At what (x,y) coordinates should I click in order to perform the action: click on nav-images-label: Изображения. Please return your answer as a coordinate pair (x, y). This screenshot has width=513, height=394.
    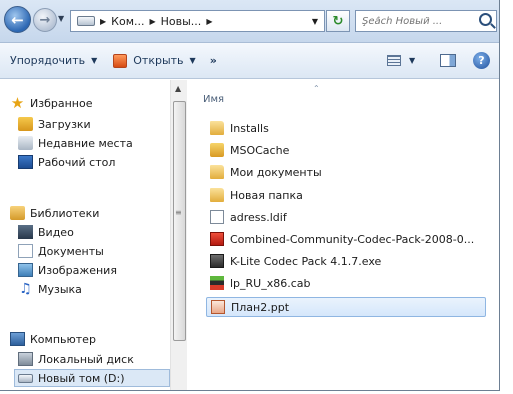
    Looking at the image, I should click on (77, 270).